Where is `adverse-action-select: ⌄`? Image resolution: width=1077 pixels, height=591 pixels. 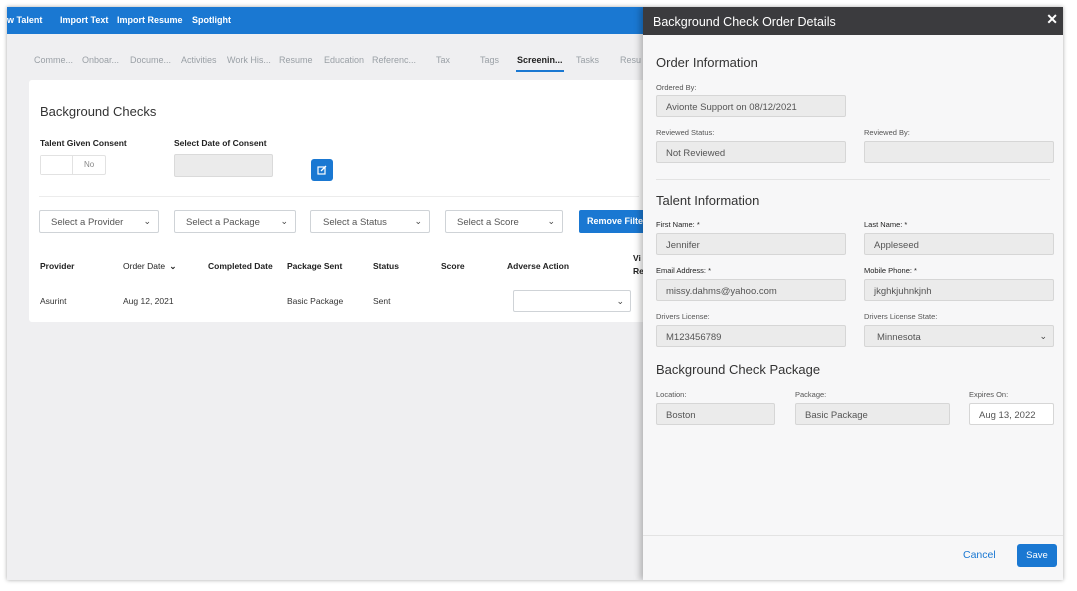
adverse-action-select: ⌄ is located at coordinates (572, 301).